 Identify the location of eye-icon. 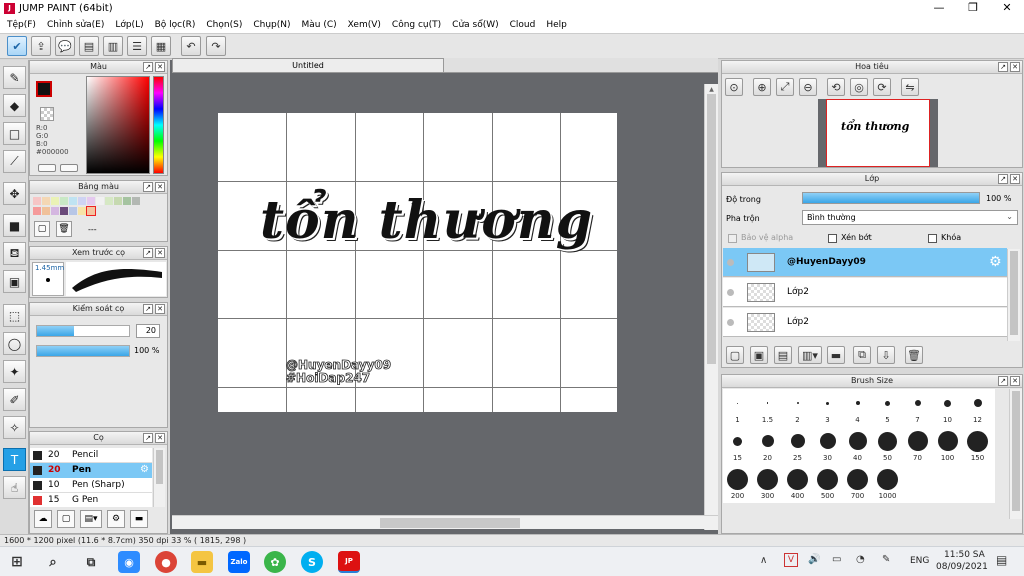
(730, 322).